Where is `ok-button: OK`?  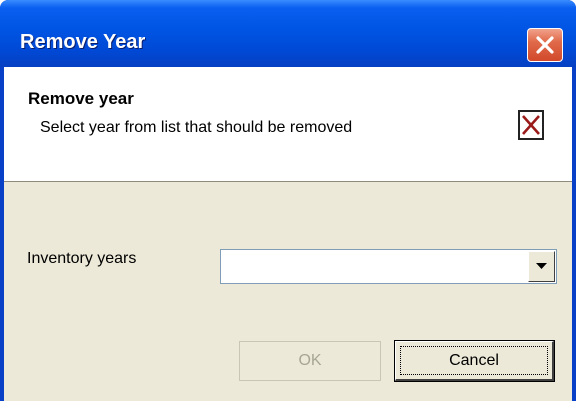 ok-button: OK is located at coordinates (310, 361).